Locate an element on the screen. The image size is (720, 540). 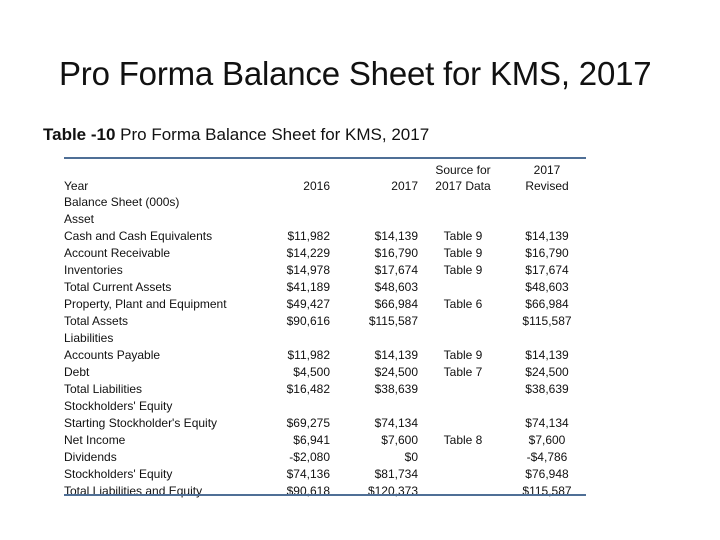
source-ref: Table 8 is located at coordinates (463, 440).